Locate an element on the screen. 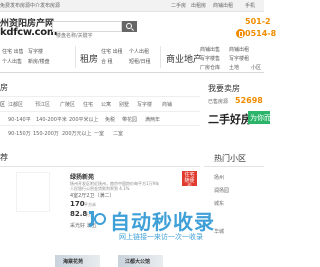  topbar-link-free-post: 免费发布房源 is located at coordinates (15, 5).